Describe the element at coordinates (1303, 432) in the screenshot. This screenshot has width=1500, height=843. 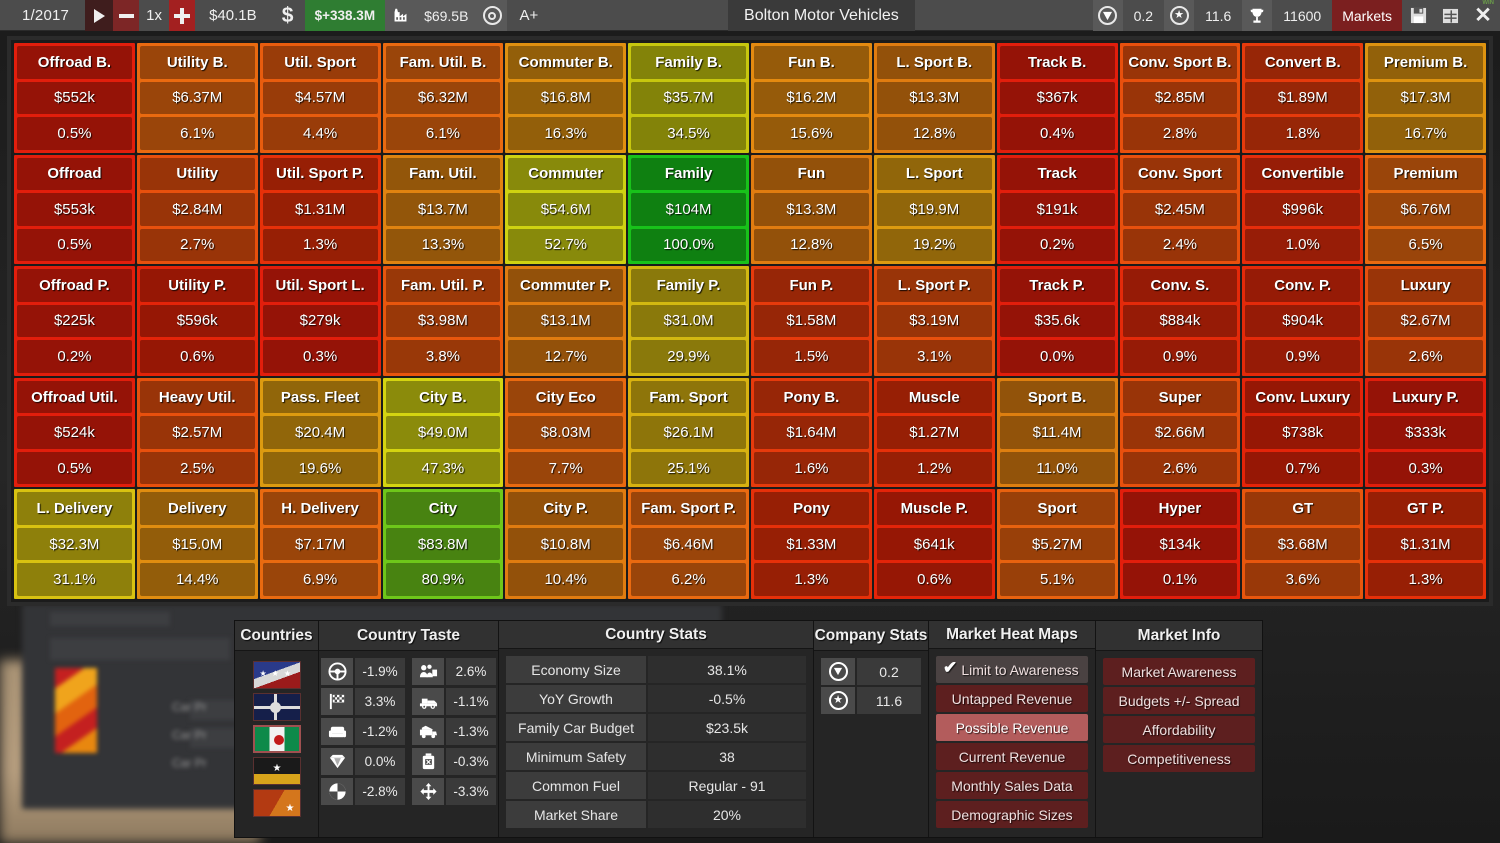
I see `market-cell: Conv. Luxury $738k 0.7%` at that location.